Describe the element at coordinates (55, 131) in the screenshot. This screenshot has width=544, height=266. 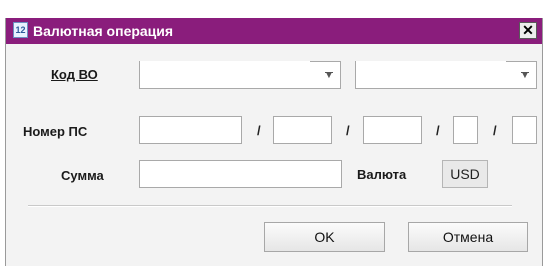
I see `nomer-ps-label: Номер ПС` at that location.